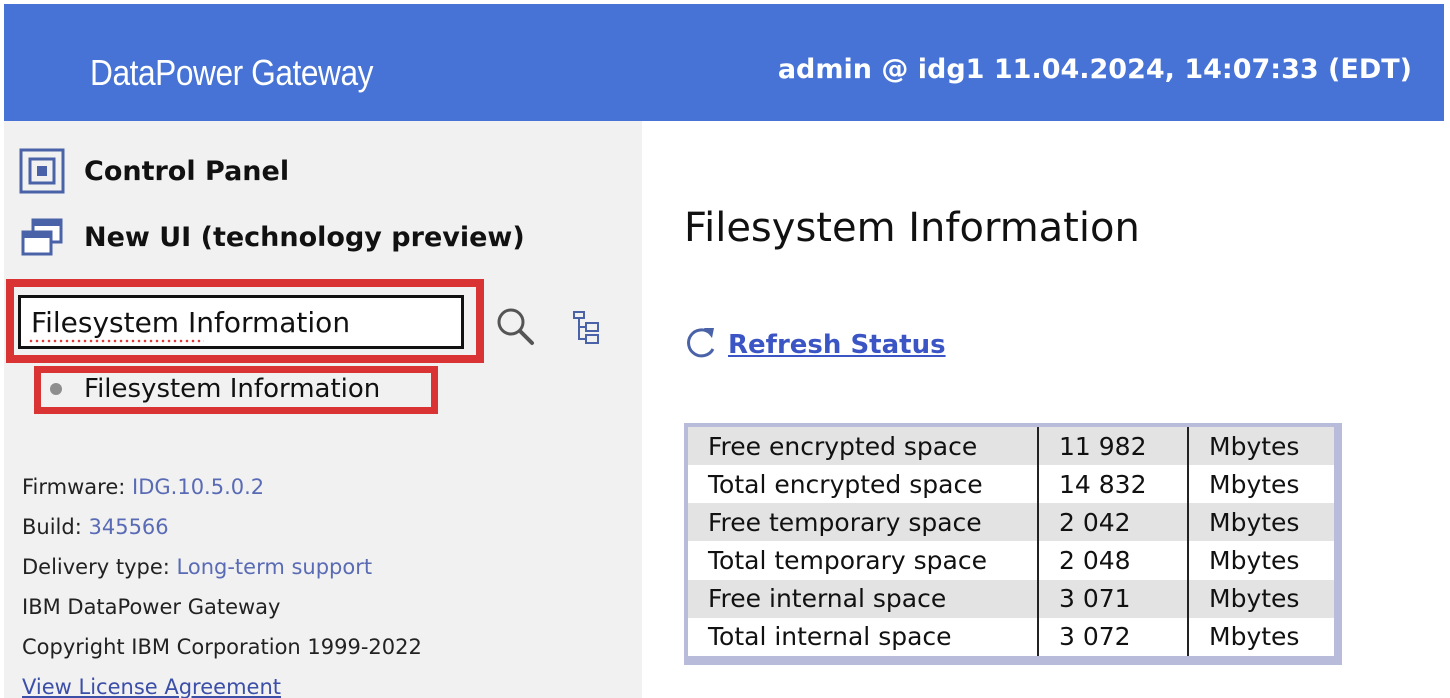  What do you see at coordinates (701, 345) in the screenshot?
I see `refresh-icon` at bounding box center [701, 345].